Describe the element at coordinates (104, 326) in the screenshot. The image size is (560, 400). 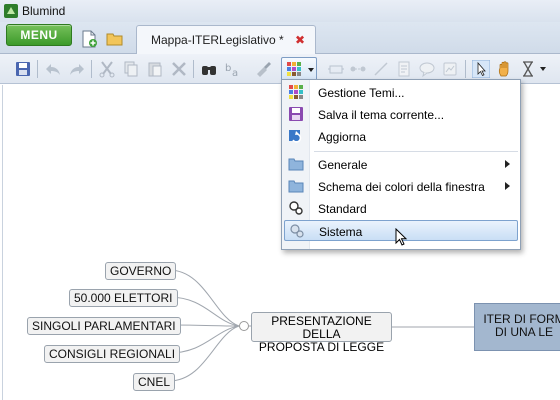
I see `branch-node-singoli-parlamentari: SINGOLI PARLAMENTARI` at that location.